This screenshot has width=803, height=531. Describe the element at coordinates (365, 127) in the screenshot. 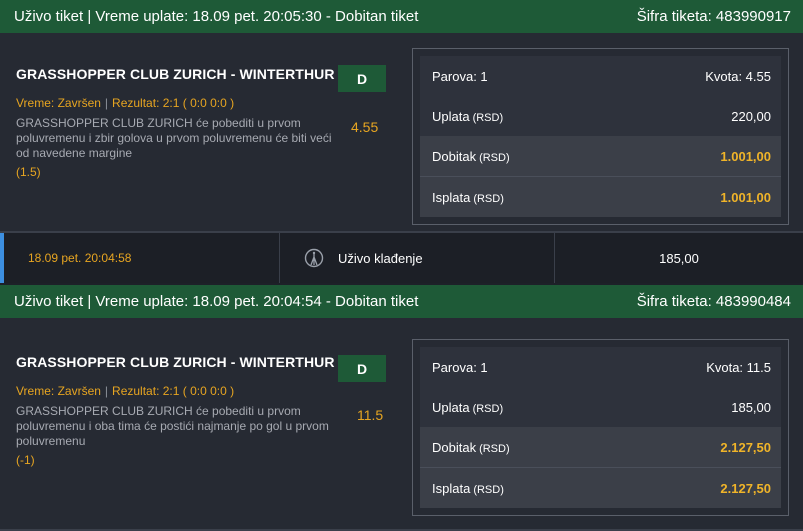

I see `bet-odds: 4.55` at that location.